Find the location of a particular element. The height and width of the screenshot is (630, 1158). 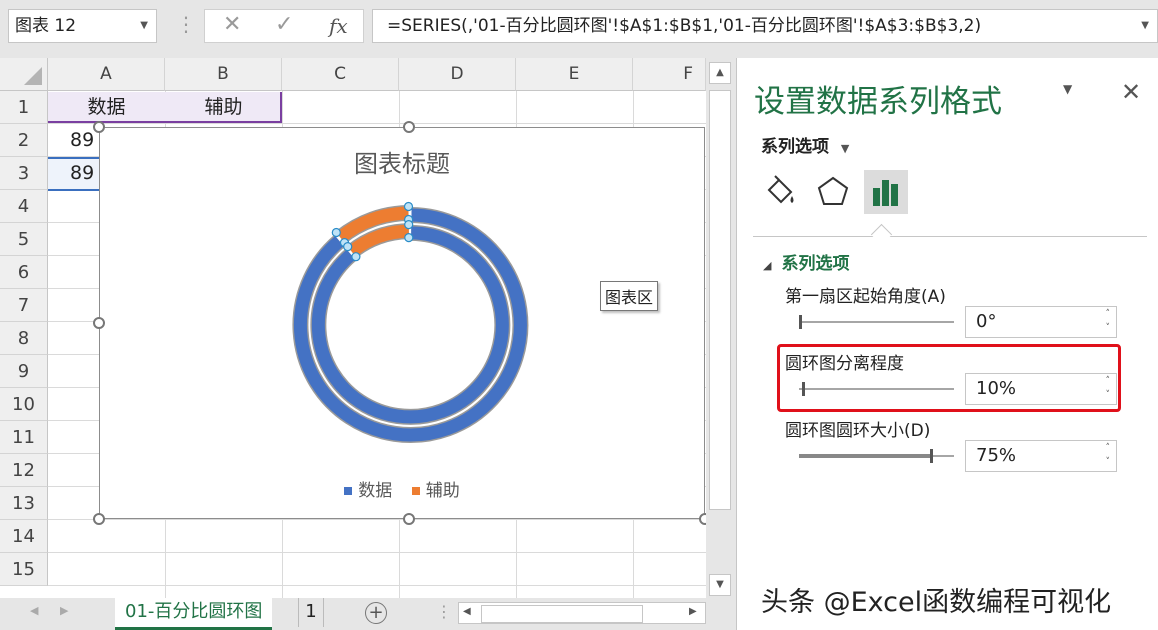

row-header-2: 2 is located at coordinates (24, 140).